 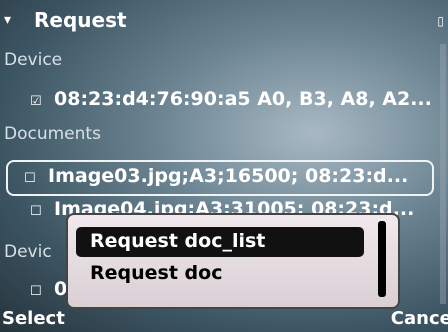 I want to click on menu-item-request-doc: Request doc, so click(x=220, y=274).